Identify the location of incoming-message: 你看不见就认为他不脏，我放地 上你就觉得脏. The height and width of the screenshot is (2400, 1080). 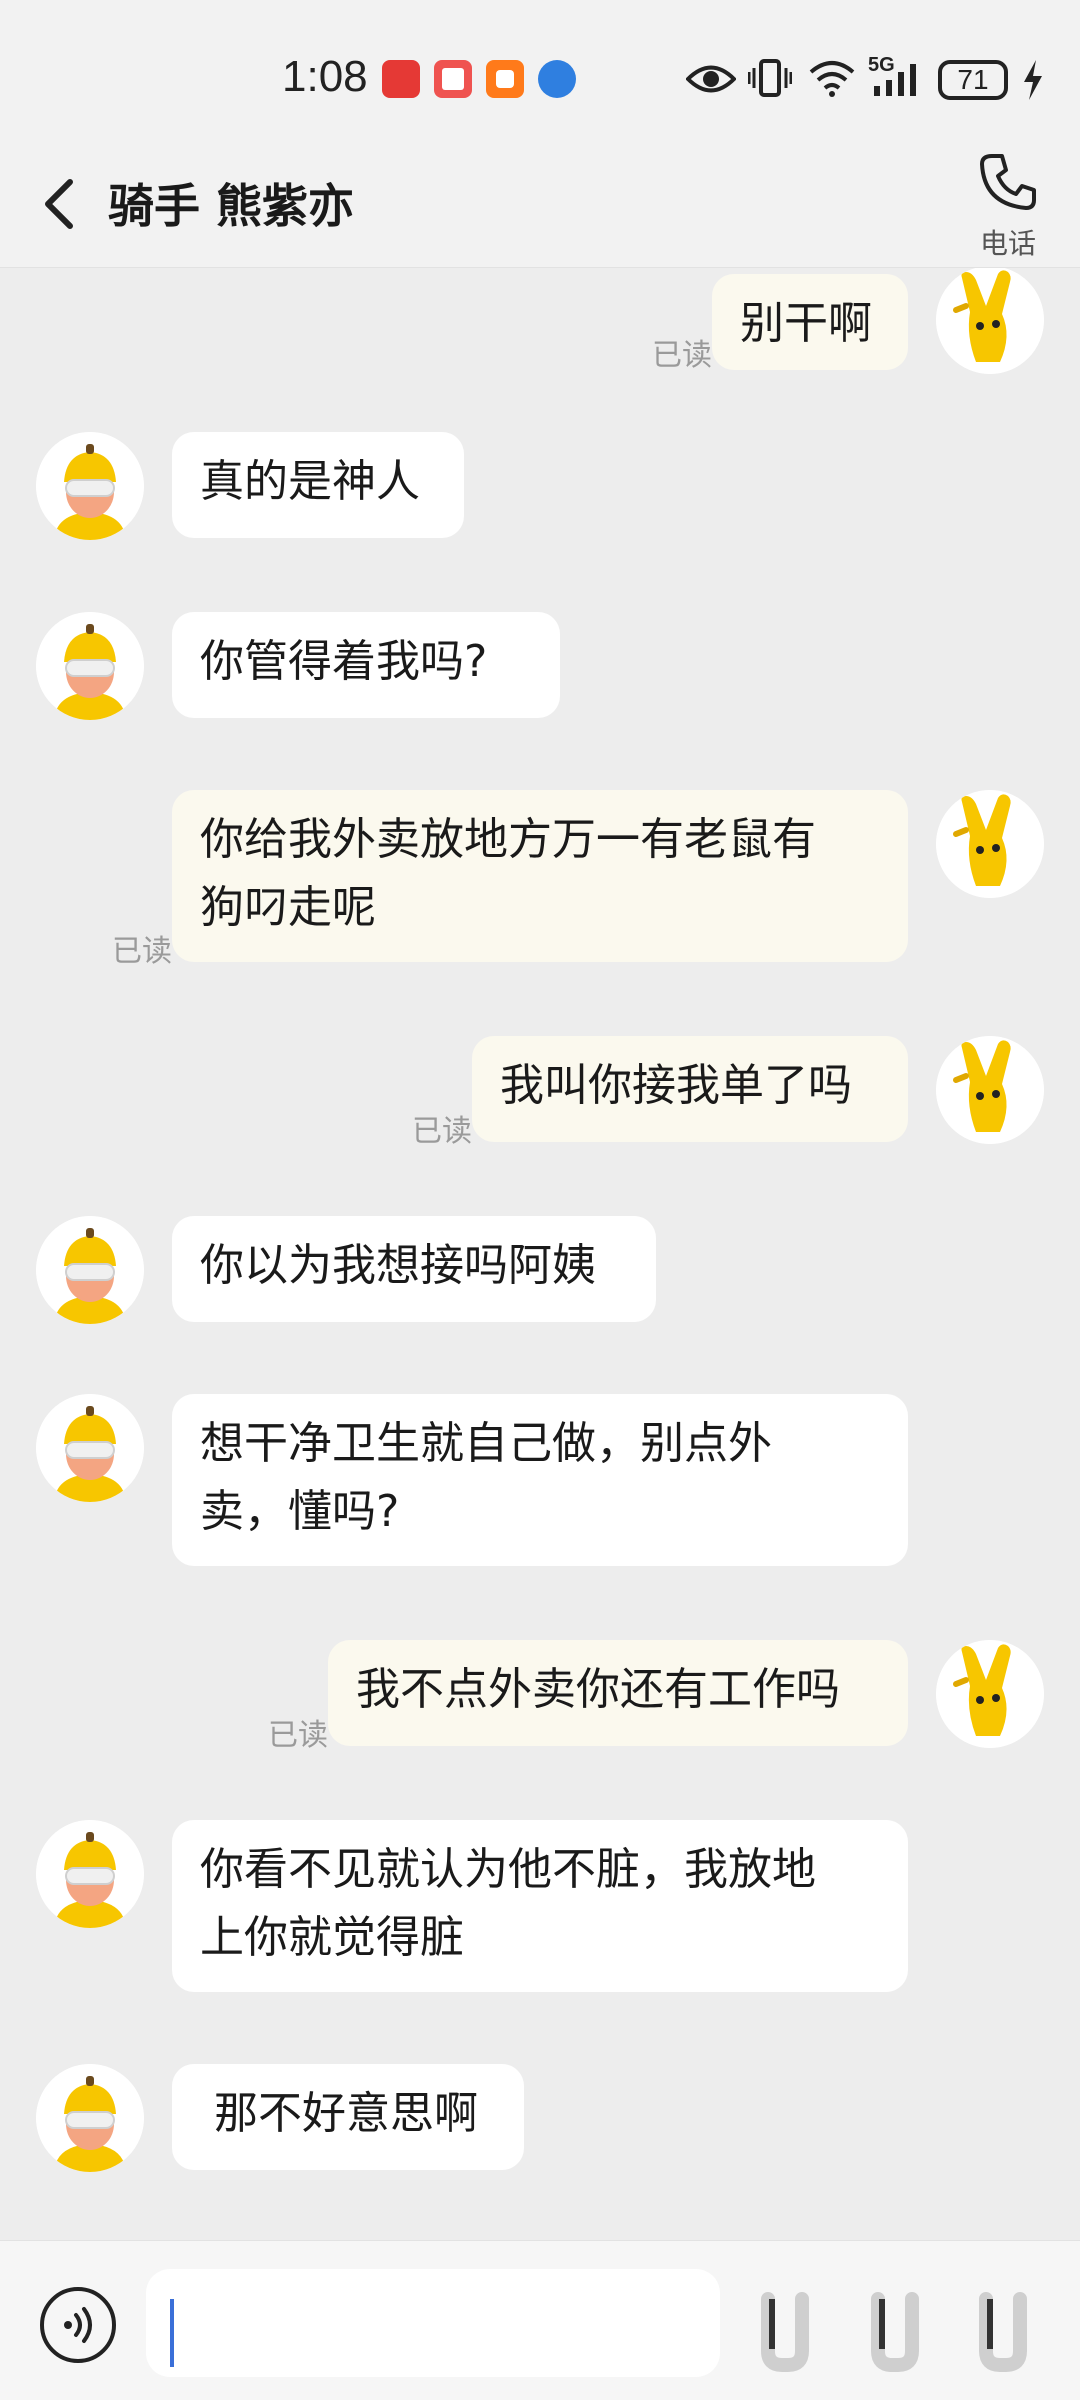
(540, 1916).